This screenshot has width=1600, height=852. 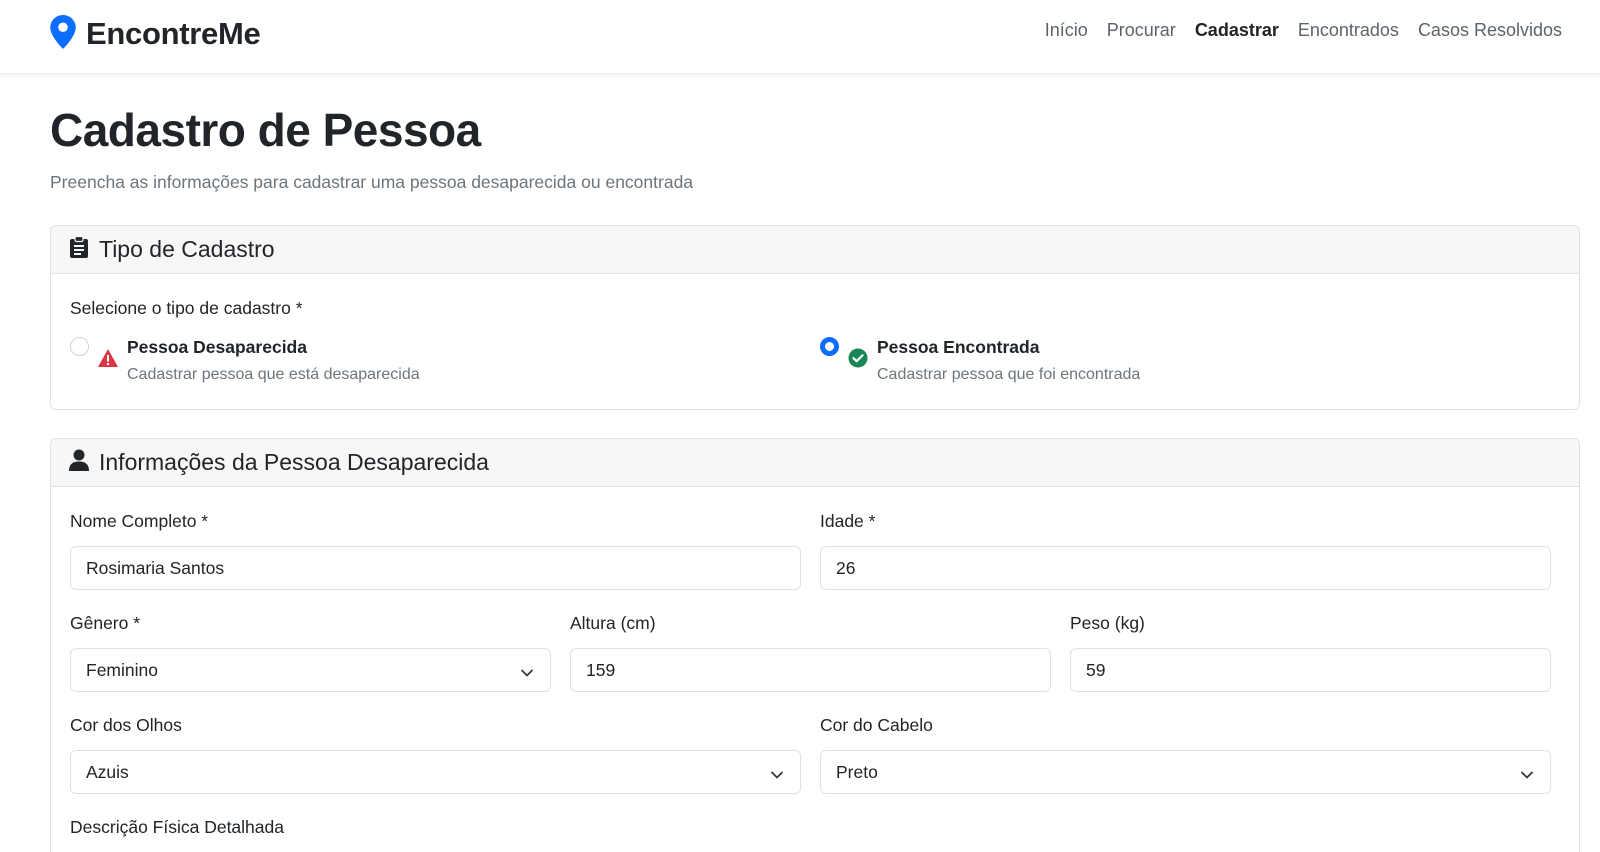 I want to click on altura-label: Altura (cm), so click(x=613, y=623).